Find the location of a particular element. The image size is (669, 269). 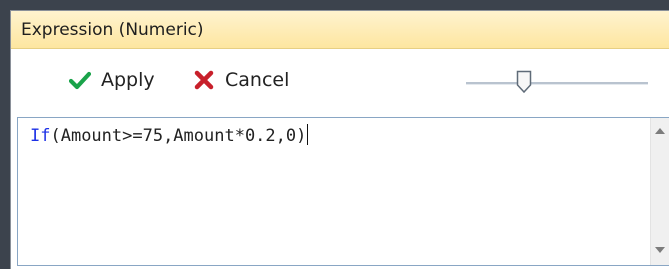

expression-text: If(Amount>=75,Amount*0.2,0) is located at coordinates (169, 135).